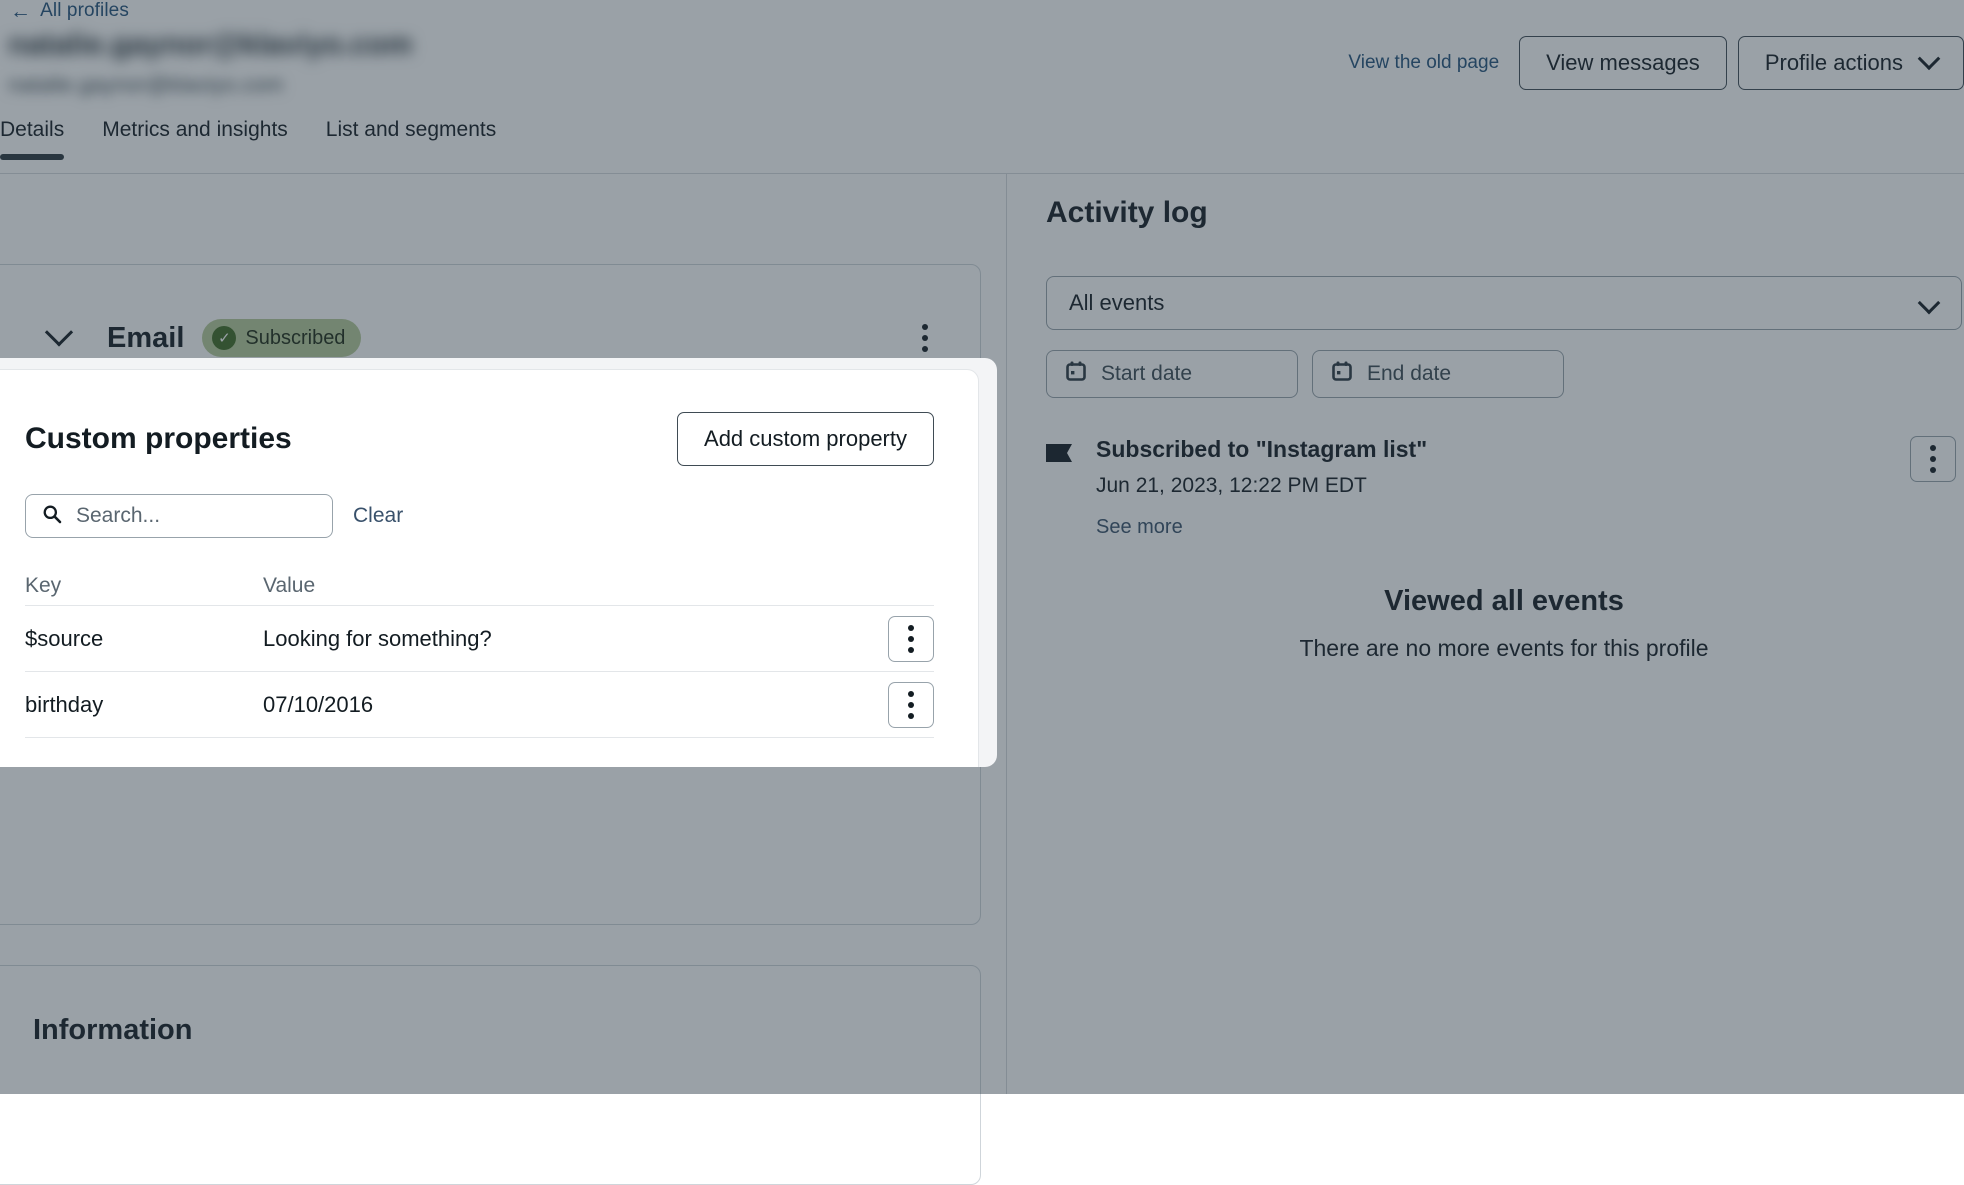 This screenshot has width=1964, height=1185. What do you see at coordinates (158, 439) in the screenshot?
I see `custom-properties-title: Custom properties` at bounding box center [158, 439].